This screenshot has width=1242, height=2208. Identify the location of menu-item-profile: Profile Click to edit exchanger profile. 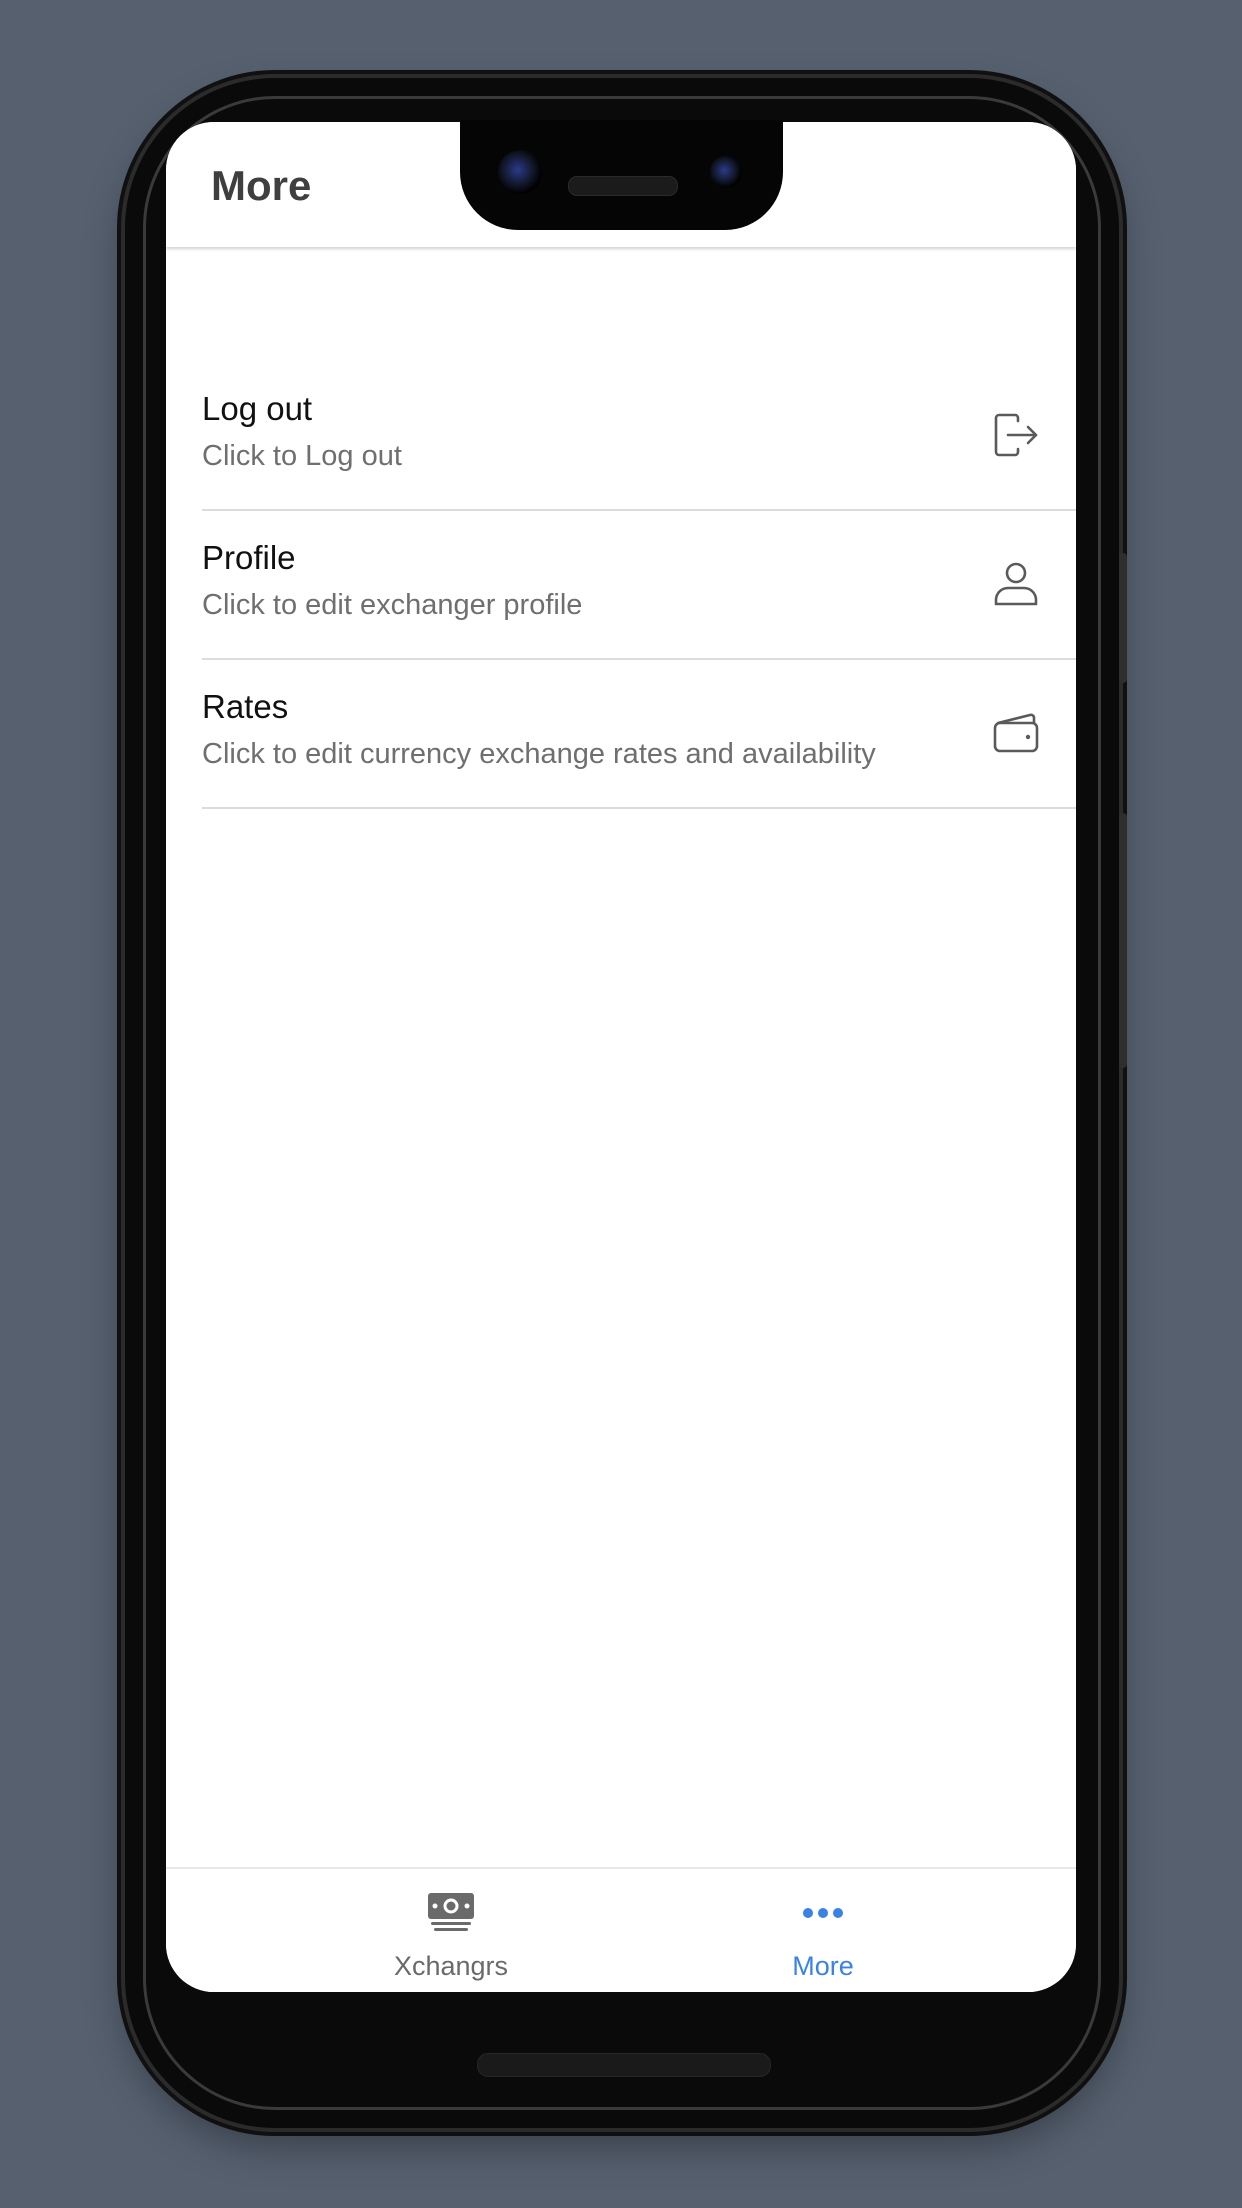
(639, 585).